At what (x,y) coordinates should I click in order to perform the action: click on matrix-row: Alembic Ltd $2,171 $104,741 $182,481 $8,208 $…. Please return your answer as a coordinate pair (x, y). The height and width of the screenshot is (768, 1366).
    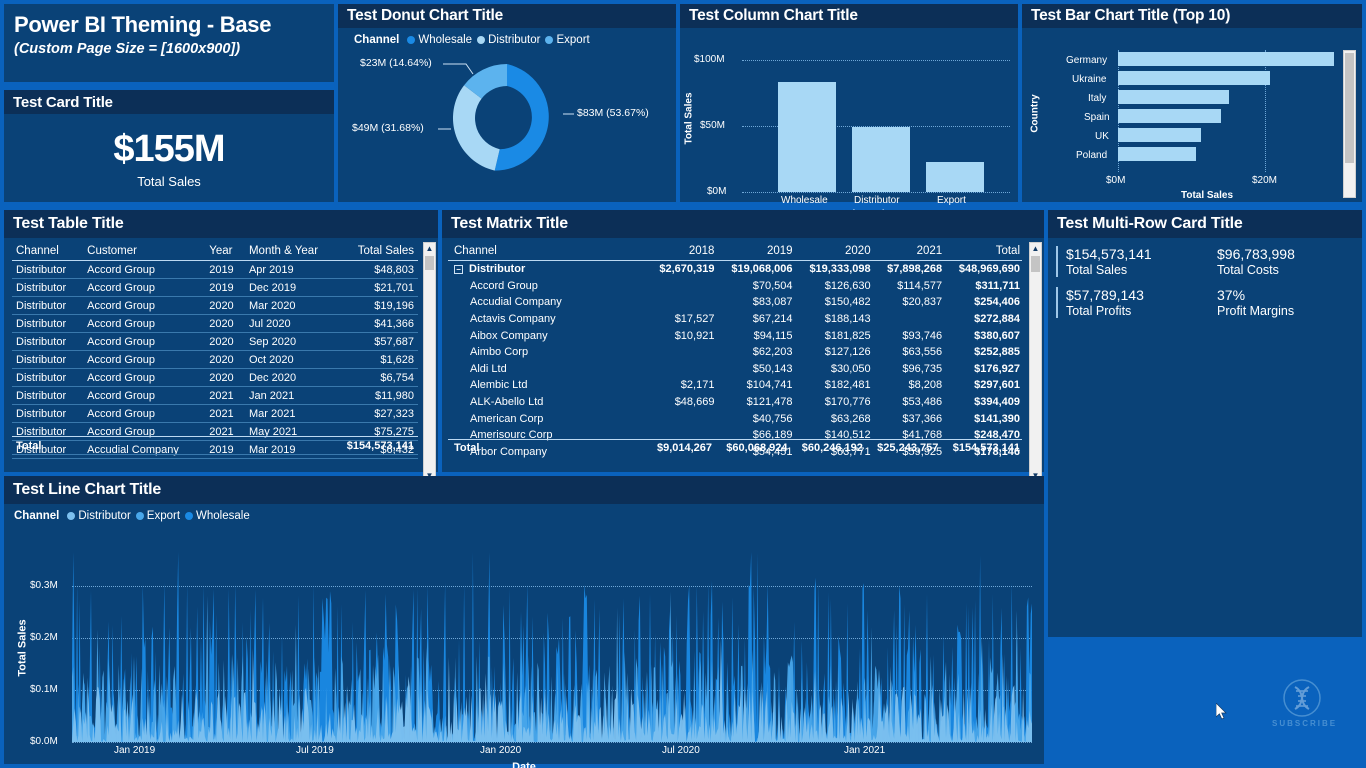
    Looking at the image, I should click on (735, 385).